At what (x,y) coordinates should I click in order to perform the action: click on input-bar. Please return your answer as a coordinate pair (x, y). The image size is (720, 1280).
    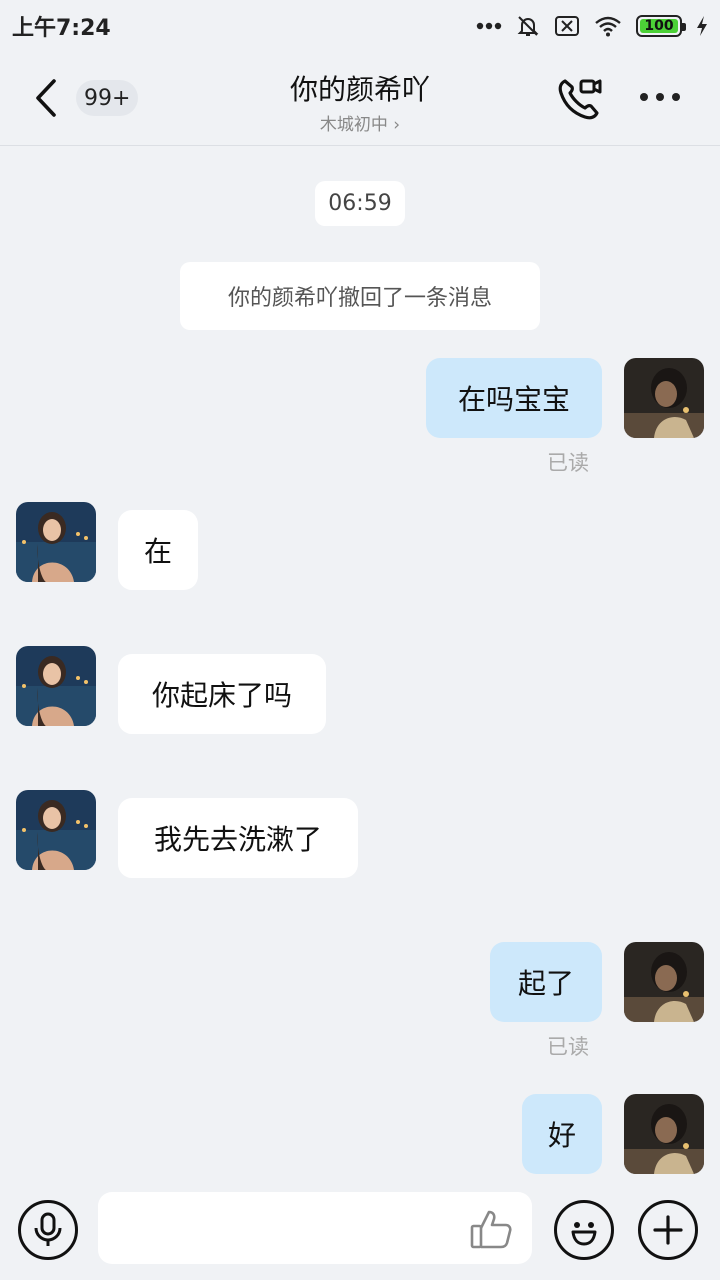
    Looking at the image, I should click on (360, 1231).